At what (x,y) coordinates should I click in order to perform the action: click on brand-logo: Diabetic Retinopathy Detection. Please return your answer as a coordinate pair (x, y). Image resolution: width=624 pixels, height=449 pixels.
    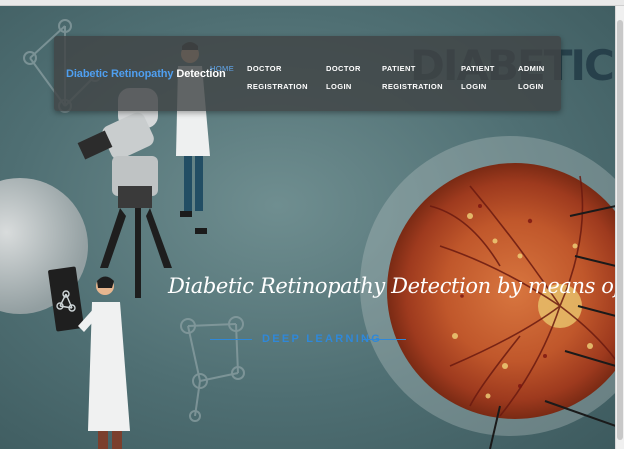
    Looking at the image, I should click on (146, 74).